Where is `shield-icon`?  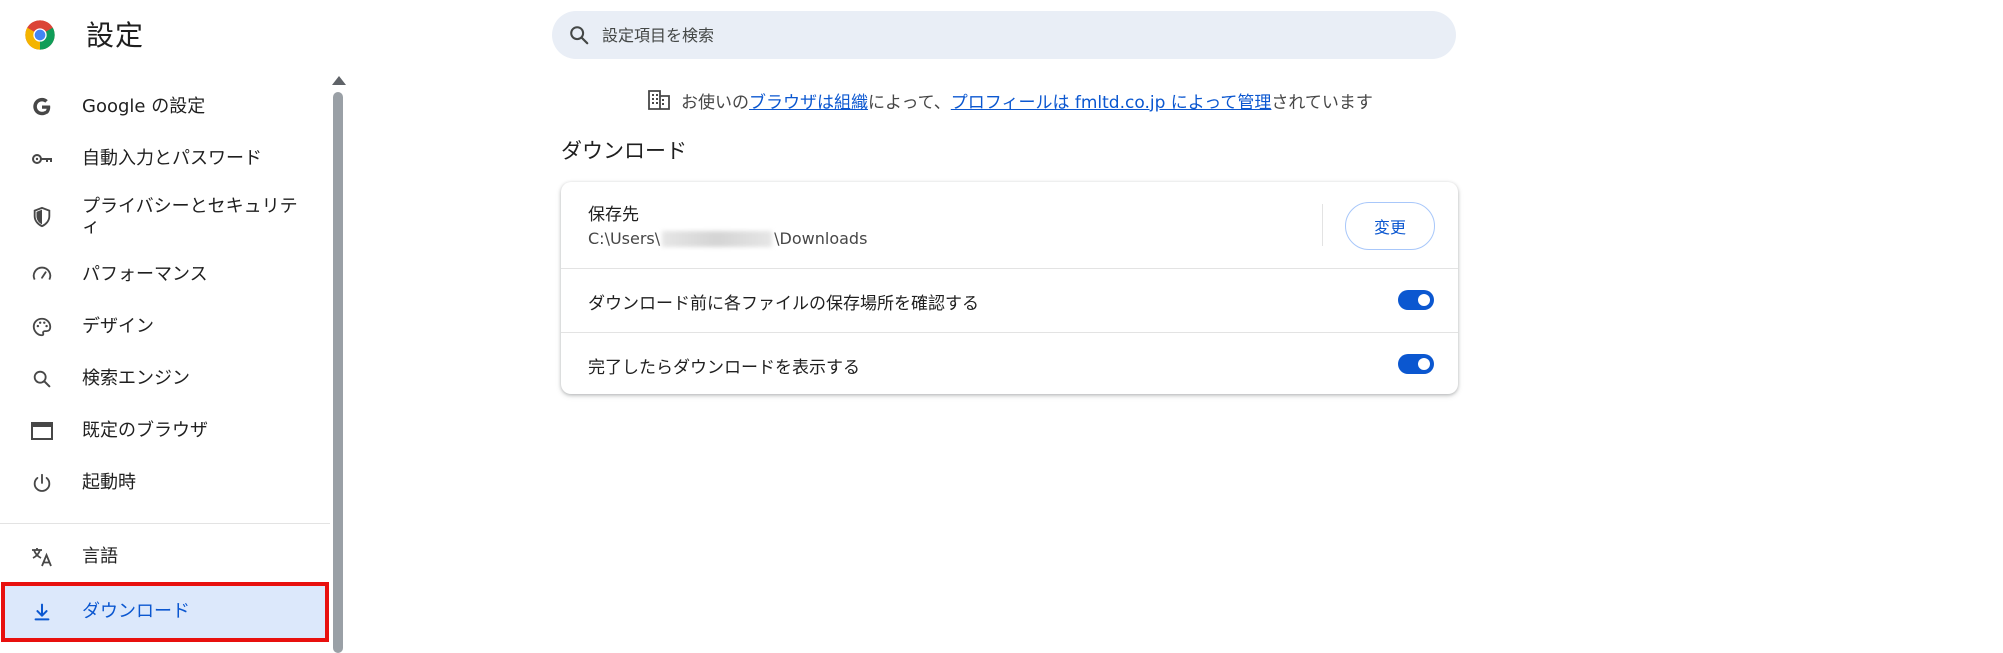 shield-icon is located at coordinates (42, 217).